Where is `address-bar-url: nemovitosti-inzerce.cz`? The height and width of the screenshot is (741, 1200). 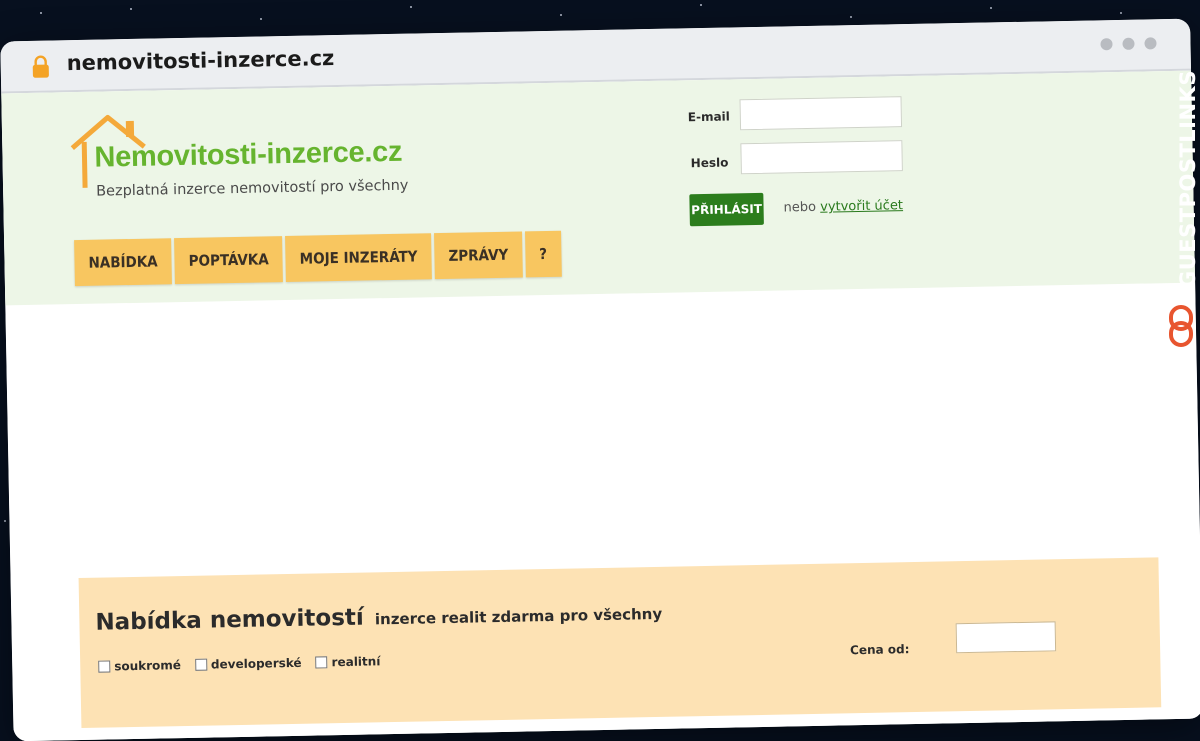 address-bar-url: nemovitosti-inzerce.cz is located at coordinates (200, 60).